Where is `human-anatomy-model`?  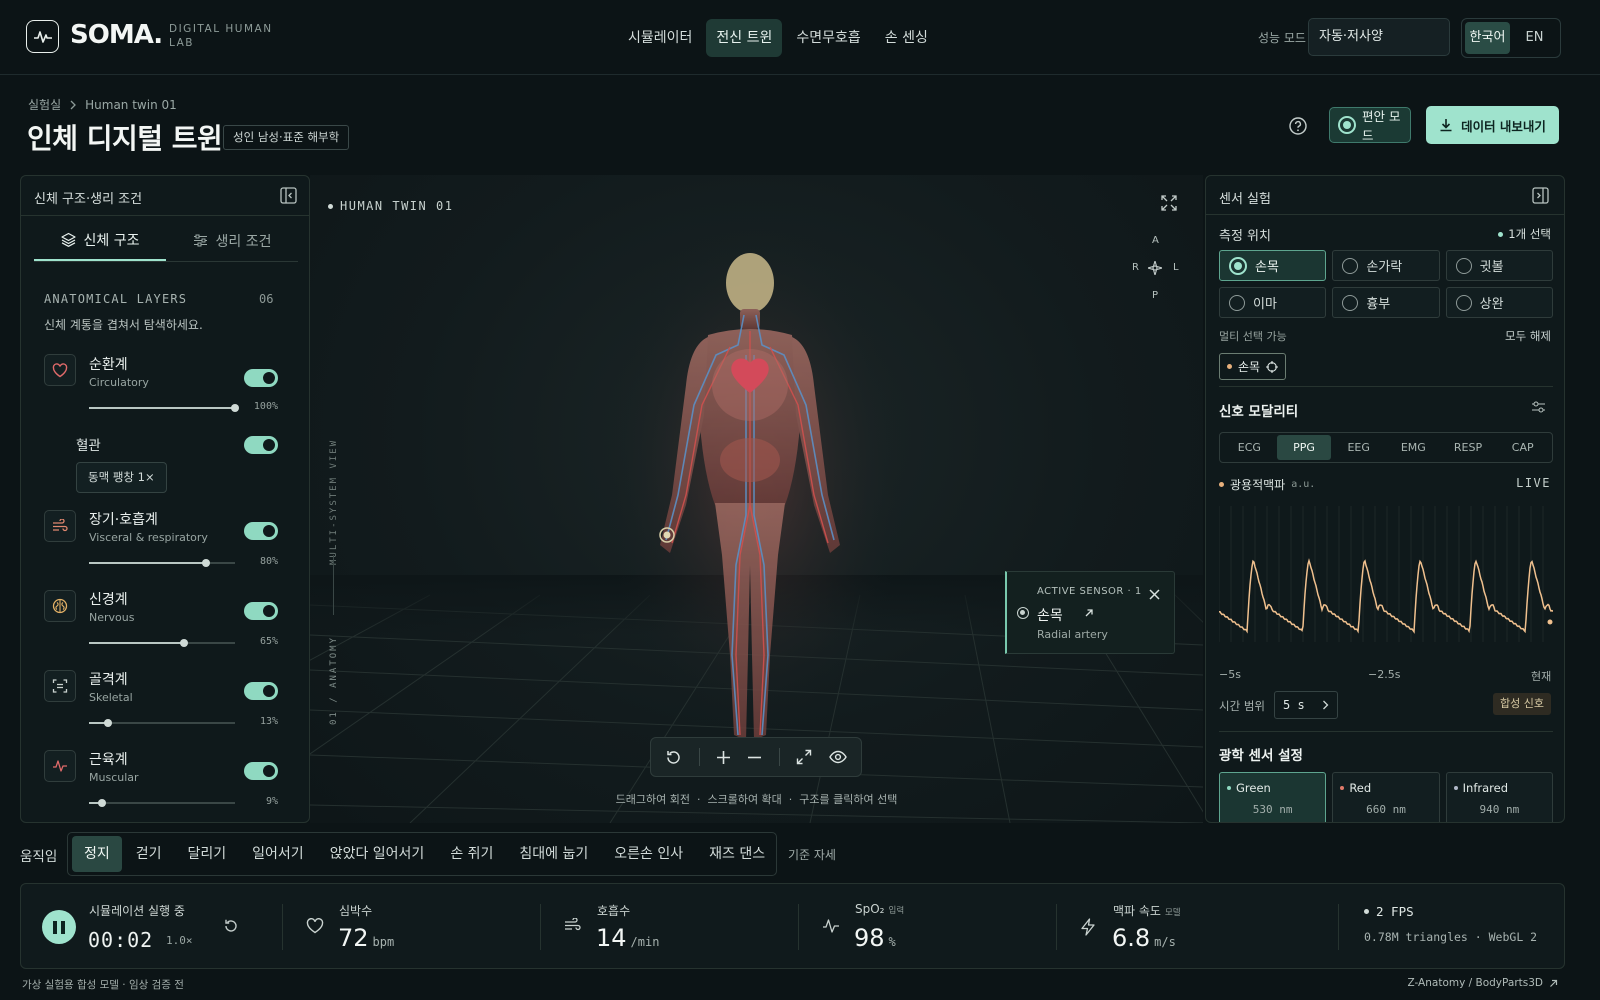
human-anatomy-model is located at coordinates (750, 495).